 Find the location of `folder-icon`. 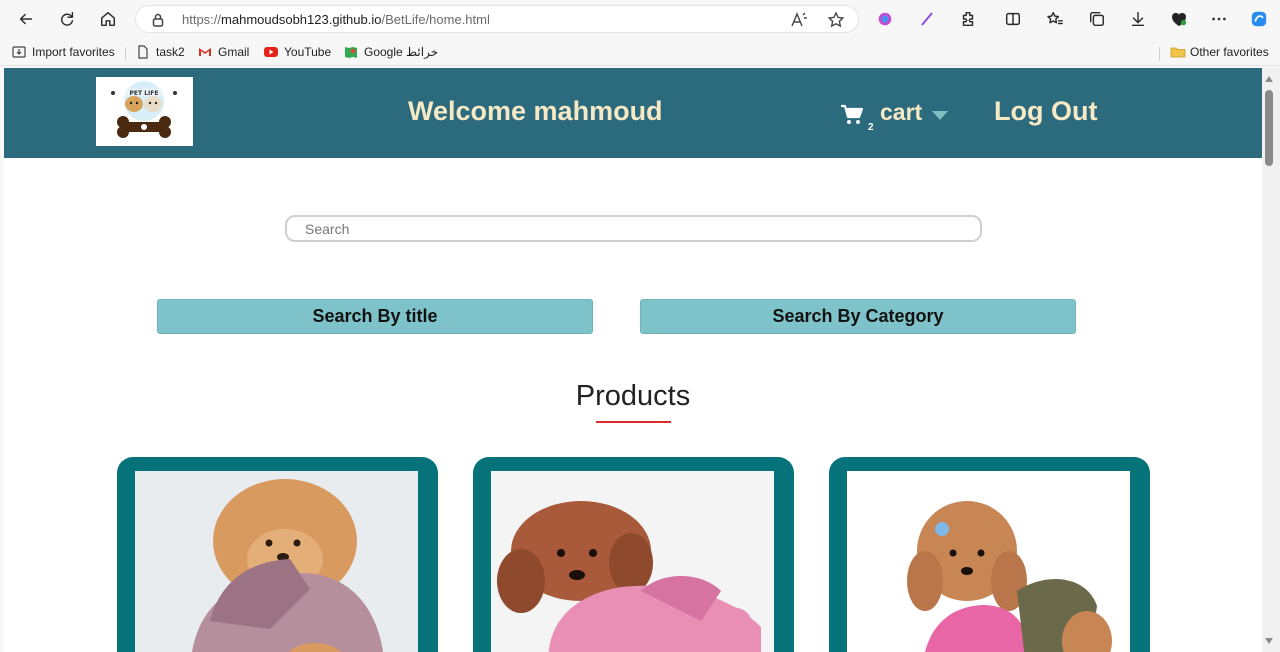

folder-icon is located at coordinates (1178, 52).